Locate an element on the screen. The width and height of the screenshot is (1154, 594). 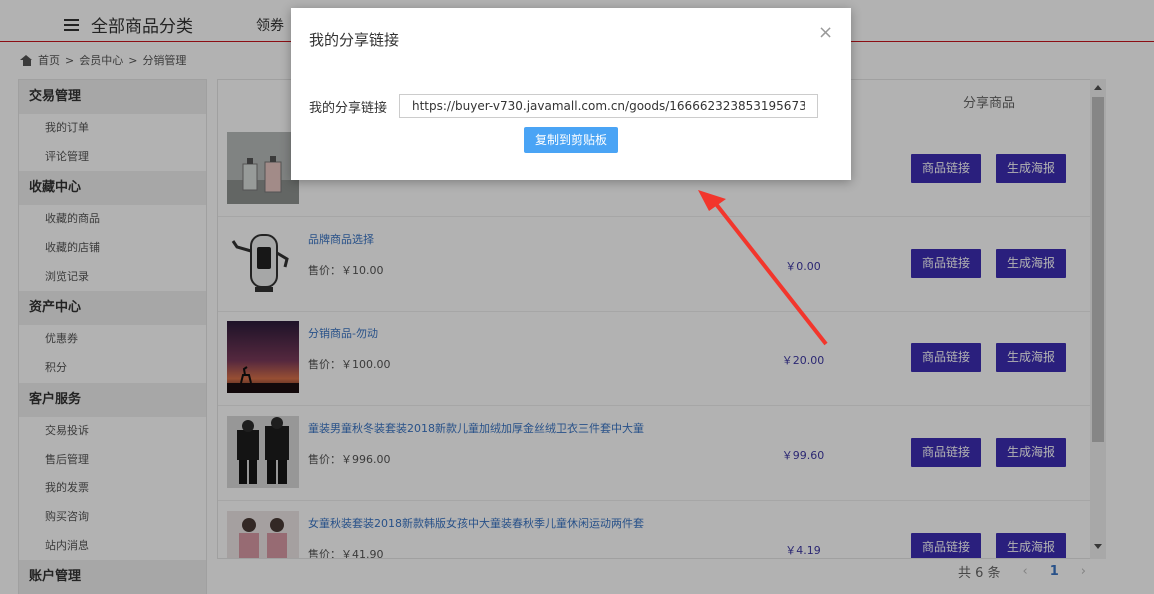
annotation-arrow-icon is located at coordinates (763, 268).